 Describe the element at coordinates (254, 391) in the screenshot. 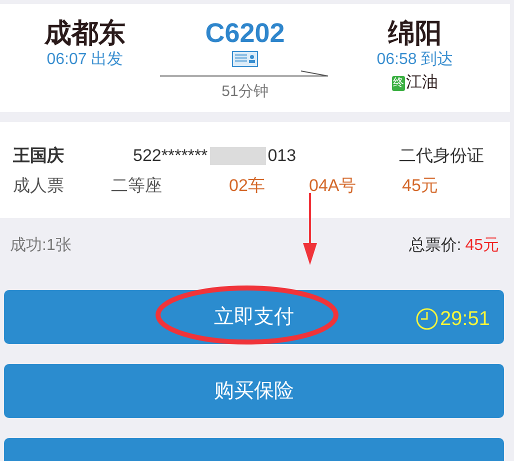

I see `action-button: 购买保险` at that location.